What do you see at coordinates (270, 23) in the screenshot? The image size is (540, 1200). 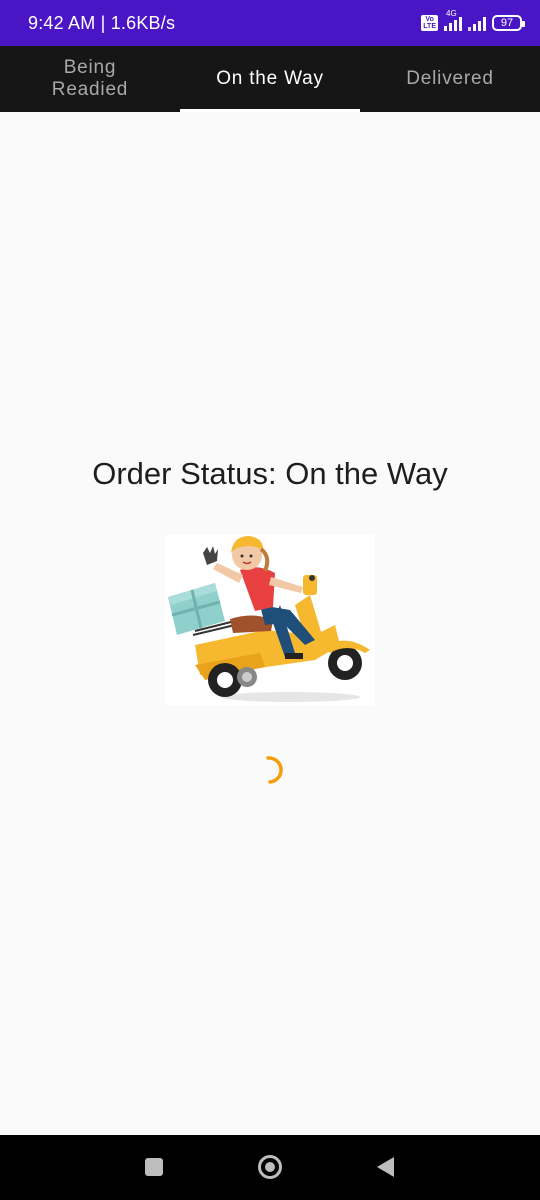 I see `status-bar: 9:42 AM | 1.6KB/s Vo LTE 4G 97` at bounding box center [270, 23].